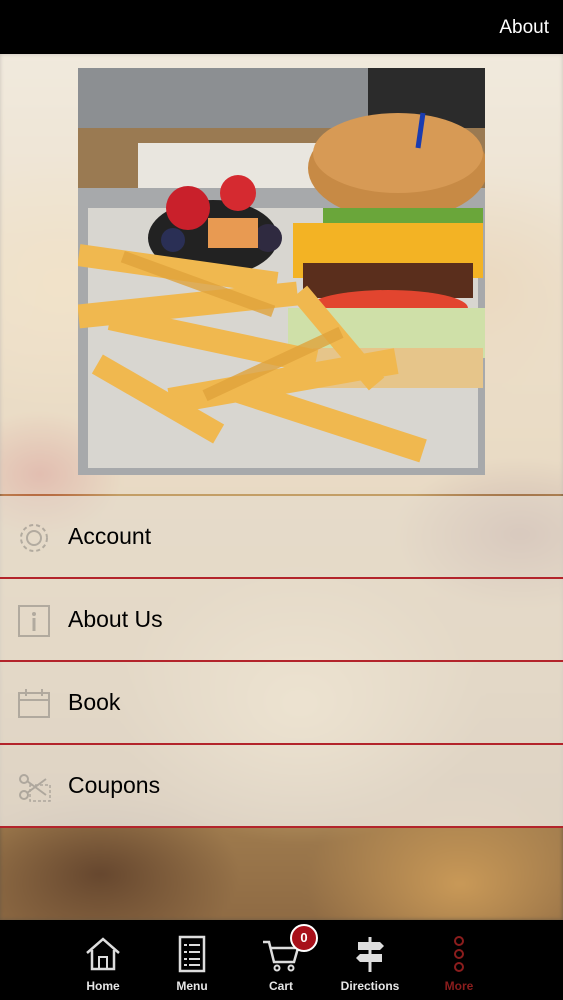  I want to click on more-icon, so click(459, 954).